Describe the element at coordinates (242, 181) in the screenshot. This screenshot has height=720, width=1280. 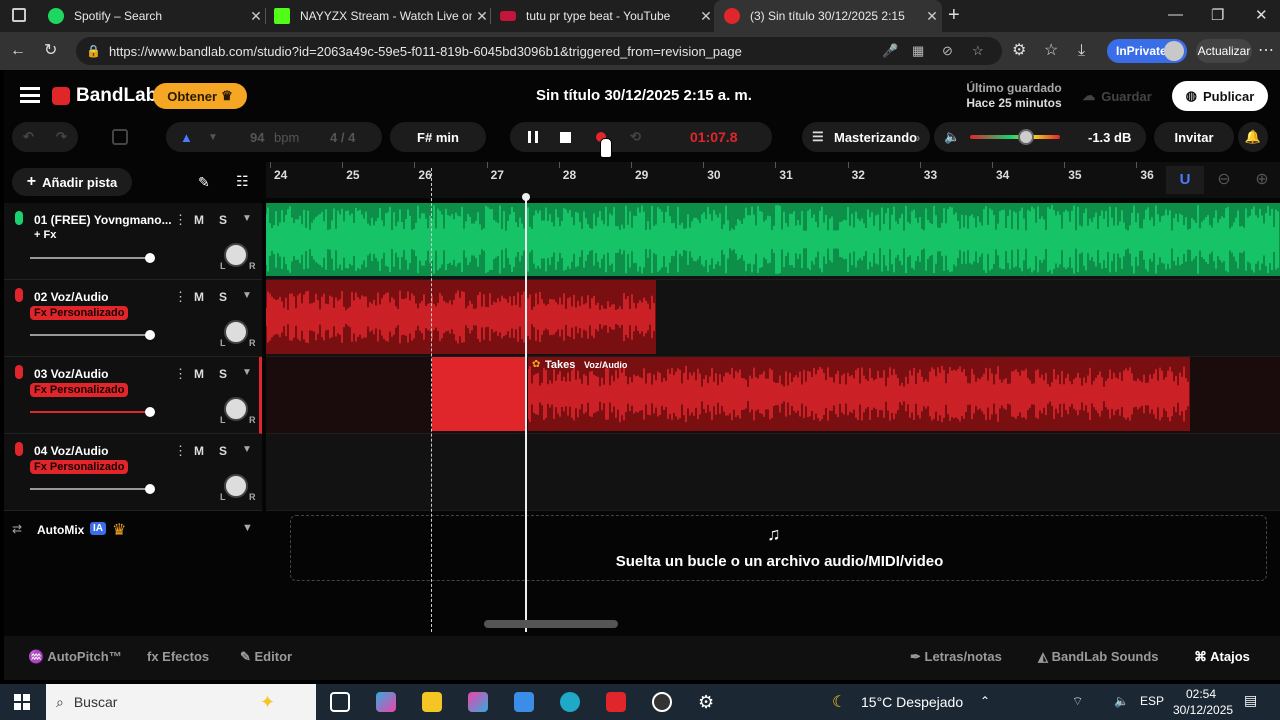
I see `track-settings-icon: ☷` at that location.